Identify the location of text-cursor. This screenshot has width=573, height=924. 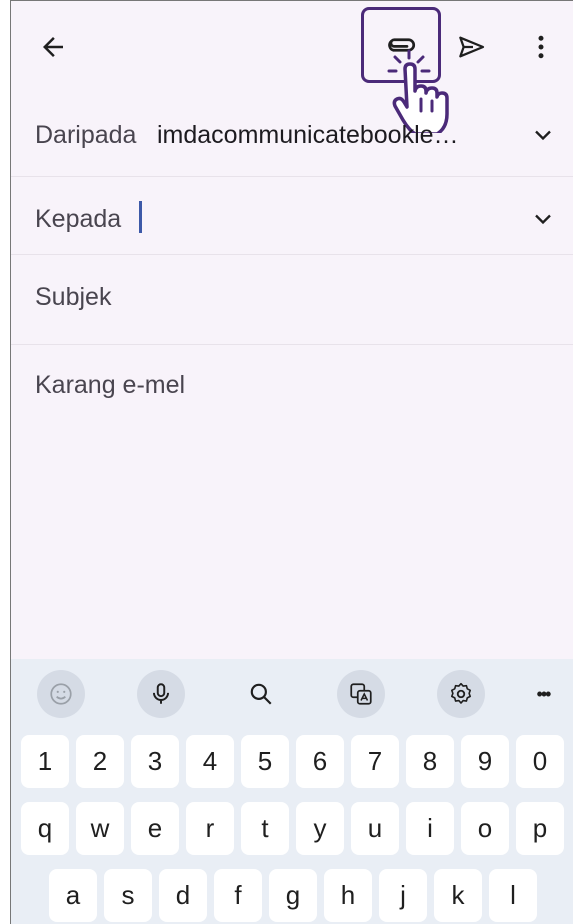
(140, 217).